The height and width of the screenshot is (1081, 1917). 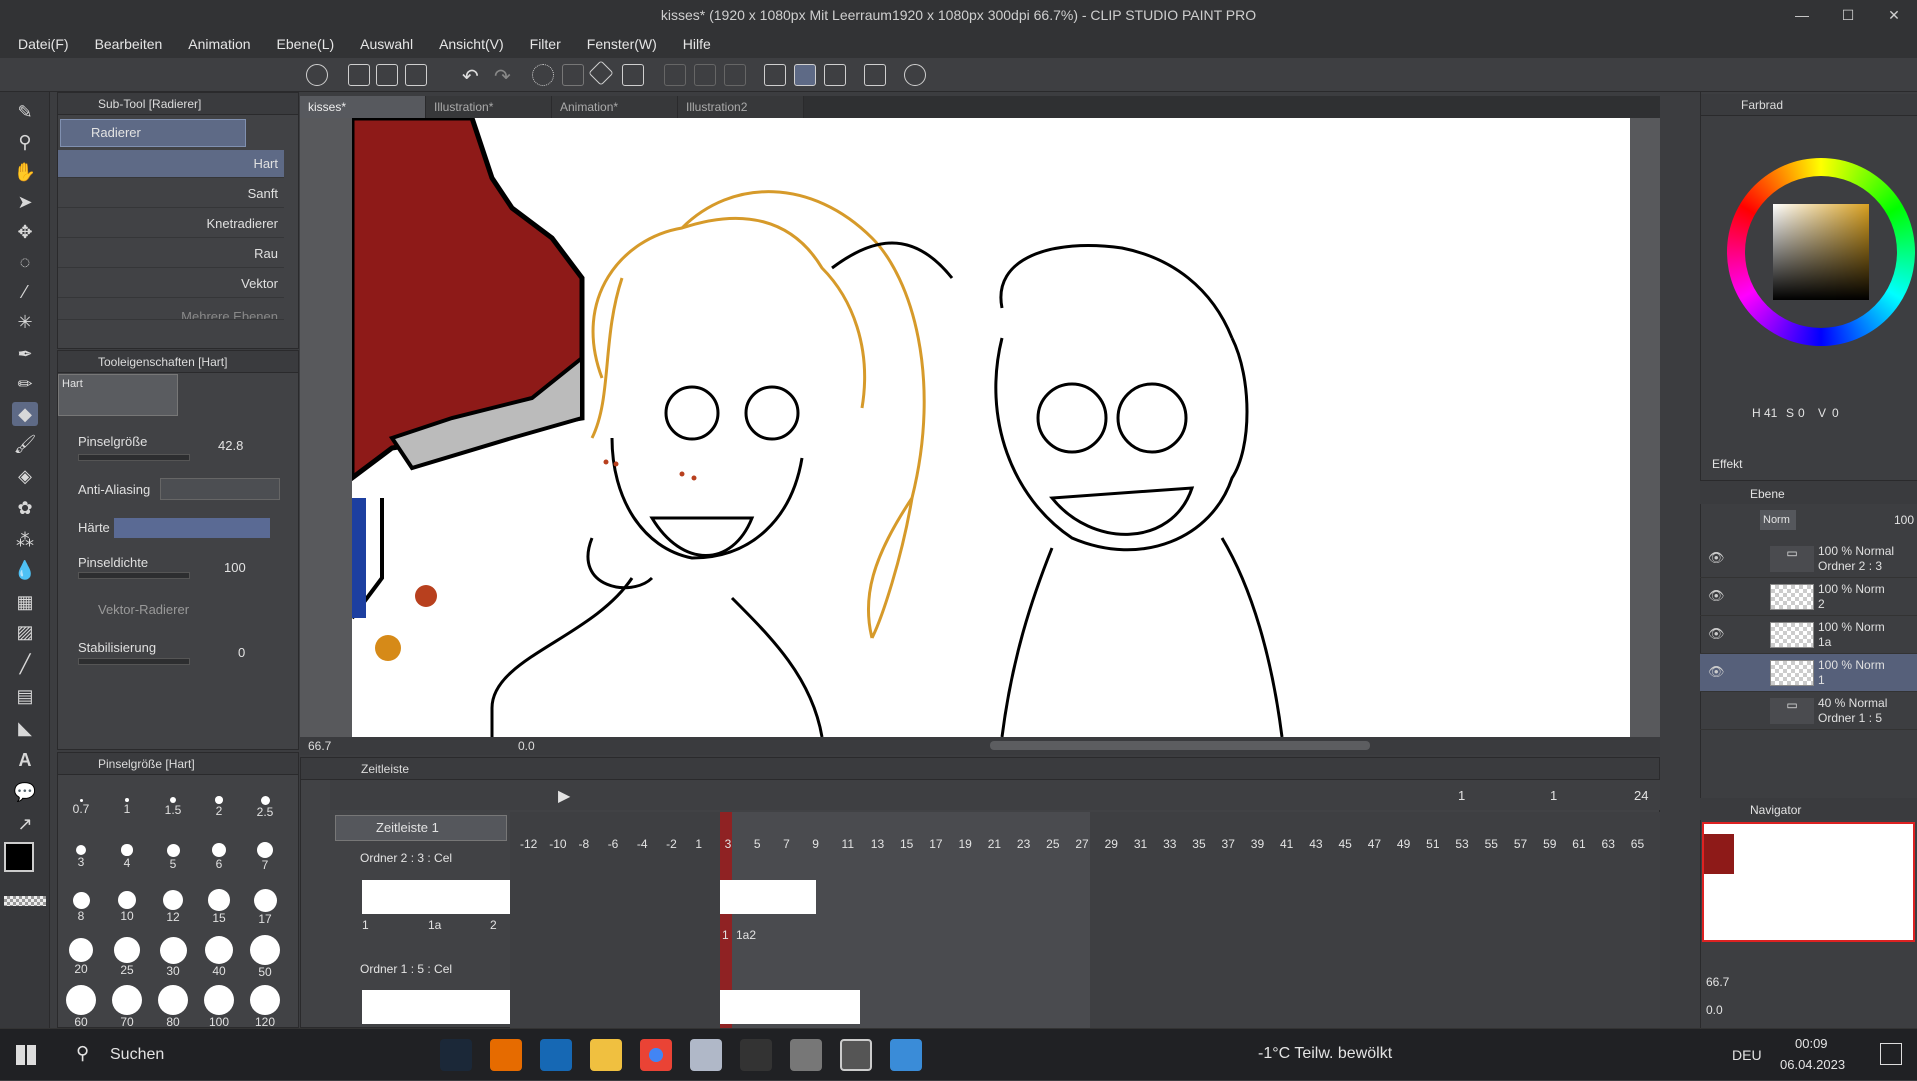 What do you see at coordinates (1808, 673) in the screenshot?
I see `layer-row: 👁 100 % Norm 1` at bounding box center [1808, 673].